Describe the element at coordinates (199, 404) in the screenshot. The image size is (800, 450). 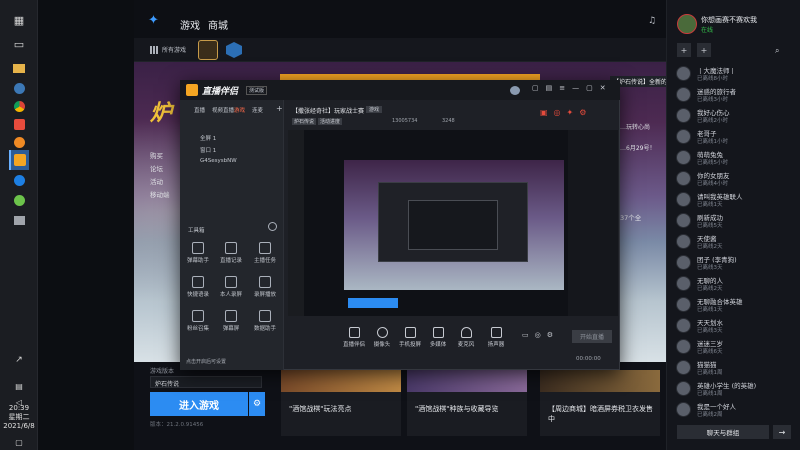
I see `enter-game-button: 进入游戏` at that location.